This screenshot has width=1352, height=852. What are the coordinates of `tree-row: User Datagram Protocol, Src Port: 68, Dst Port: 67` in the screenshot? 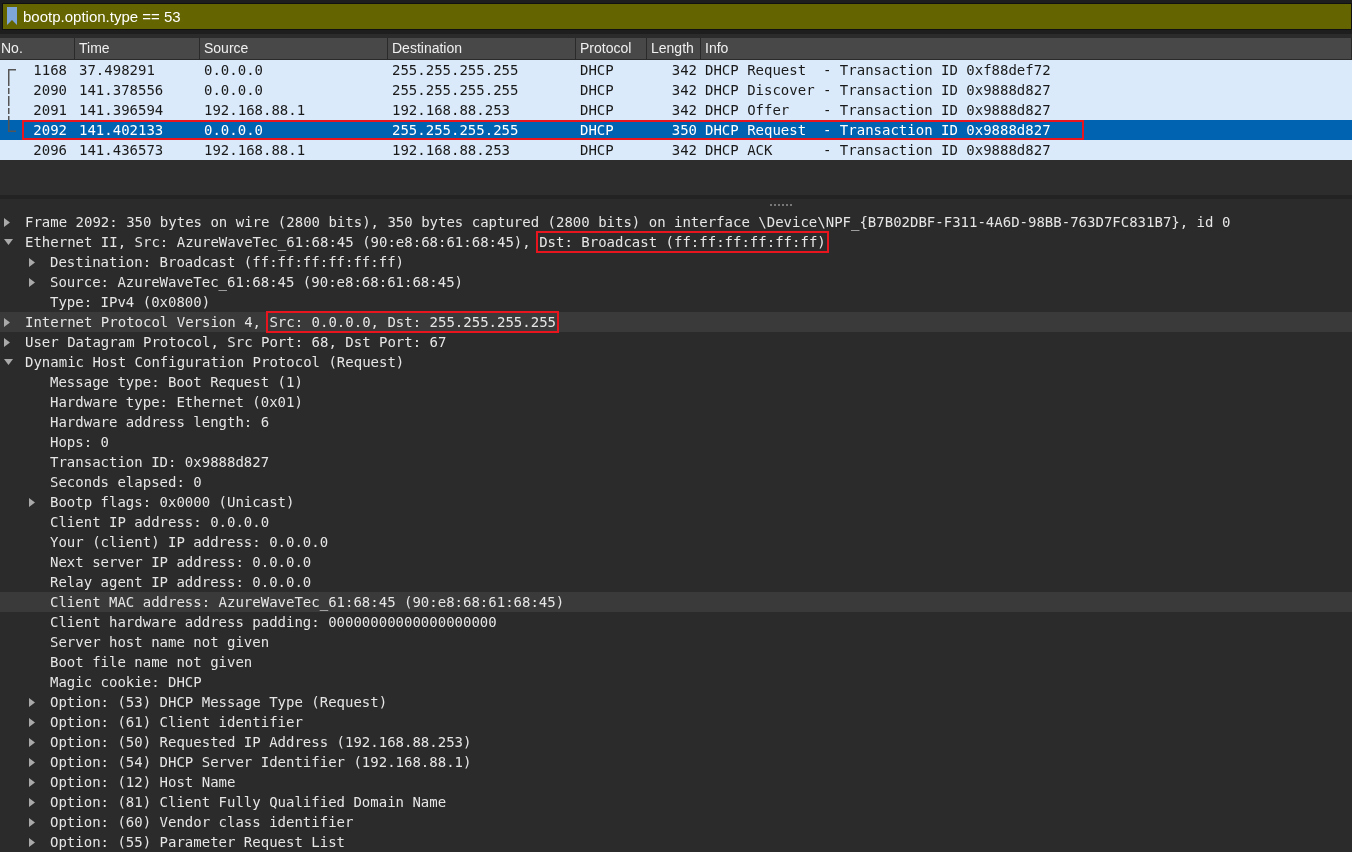 It's located at (676, 342).